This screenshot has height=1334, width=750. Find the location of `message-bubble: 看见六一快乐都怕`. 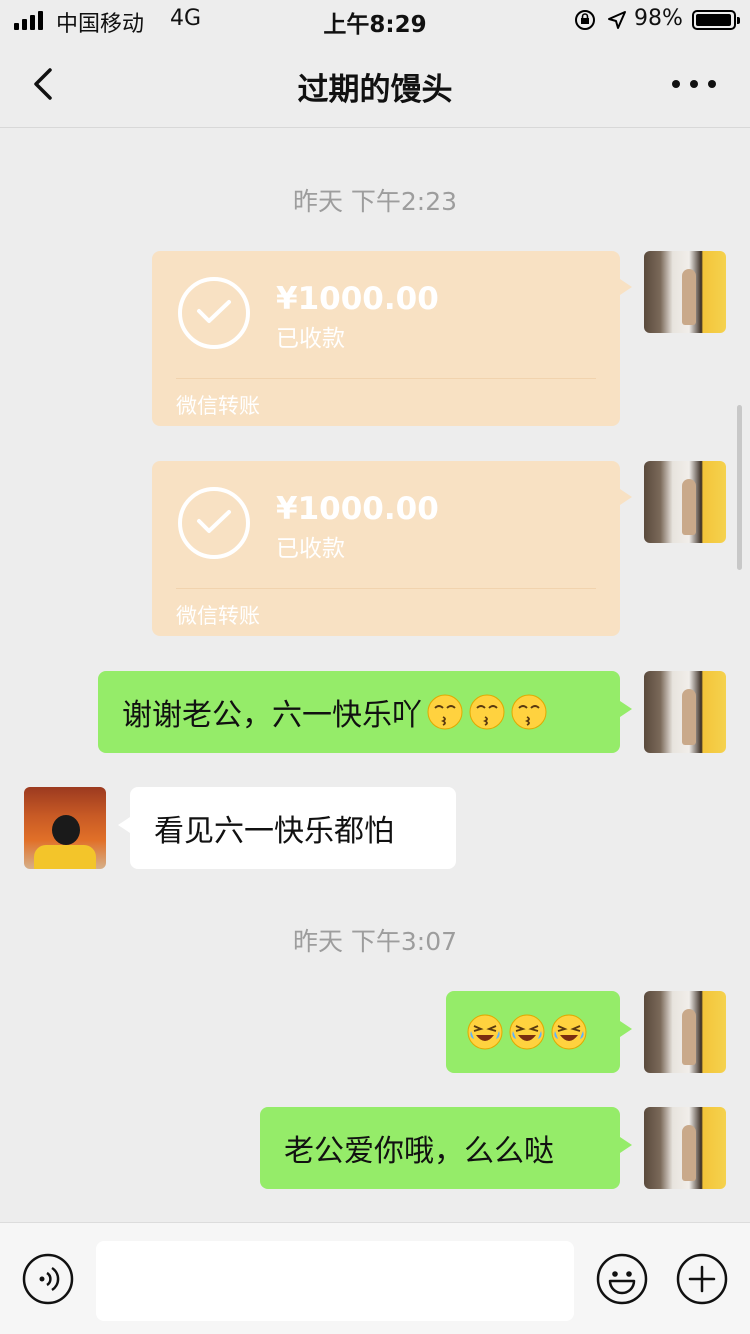

message-bubble: 看见六一快乐都怕 is located at coordinates (287, 828).